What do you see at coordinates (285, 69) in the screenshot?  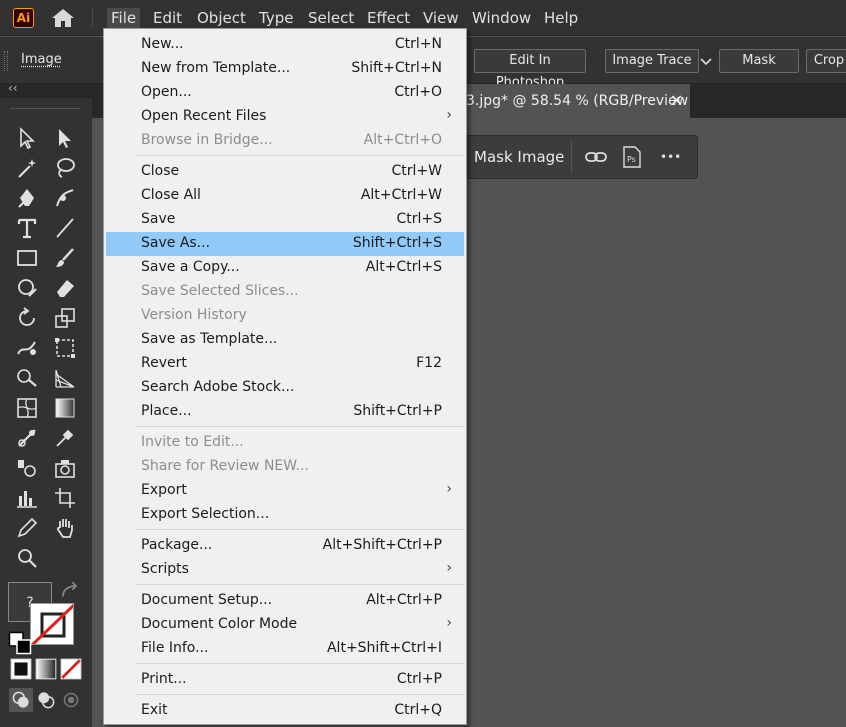 I see `file-menu-item-new-from-template: New from Template... Shift+Ctrl+N` at bounding box center [285, 69].